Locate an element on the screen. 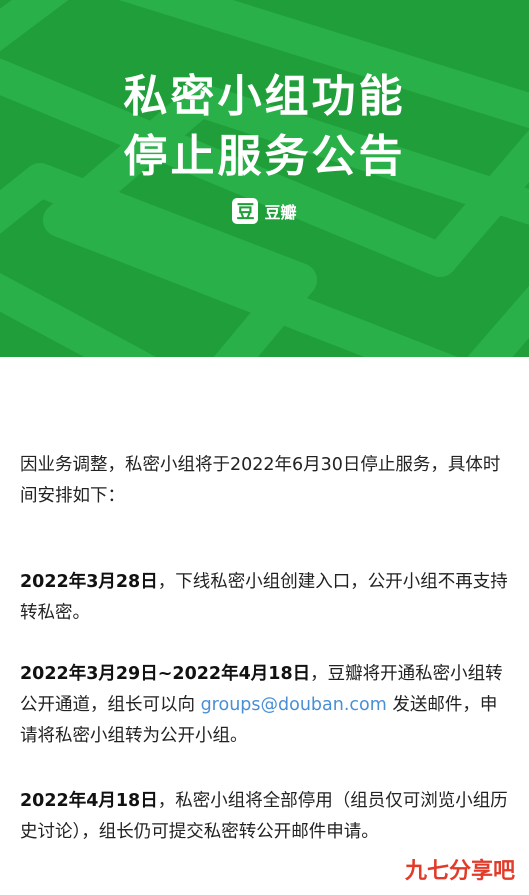  douban-logo-icon: 豆 is located at coordinates (245, 211).